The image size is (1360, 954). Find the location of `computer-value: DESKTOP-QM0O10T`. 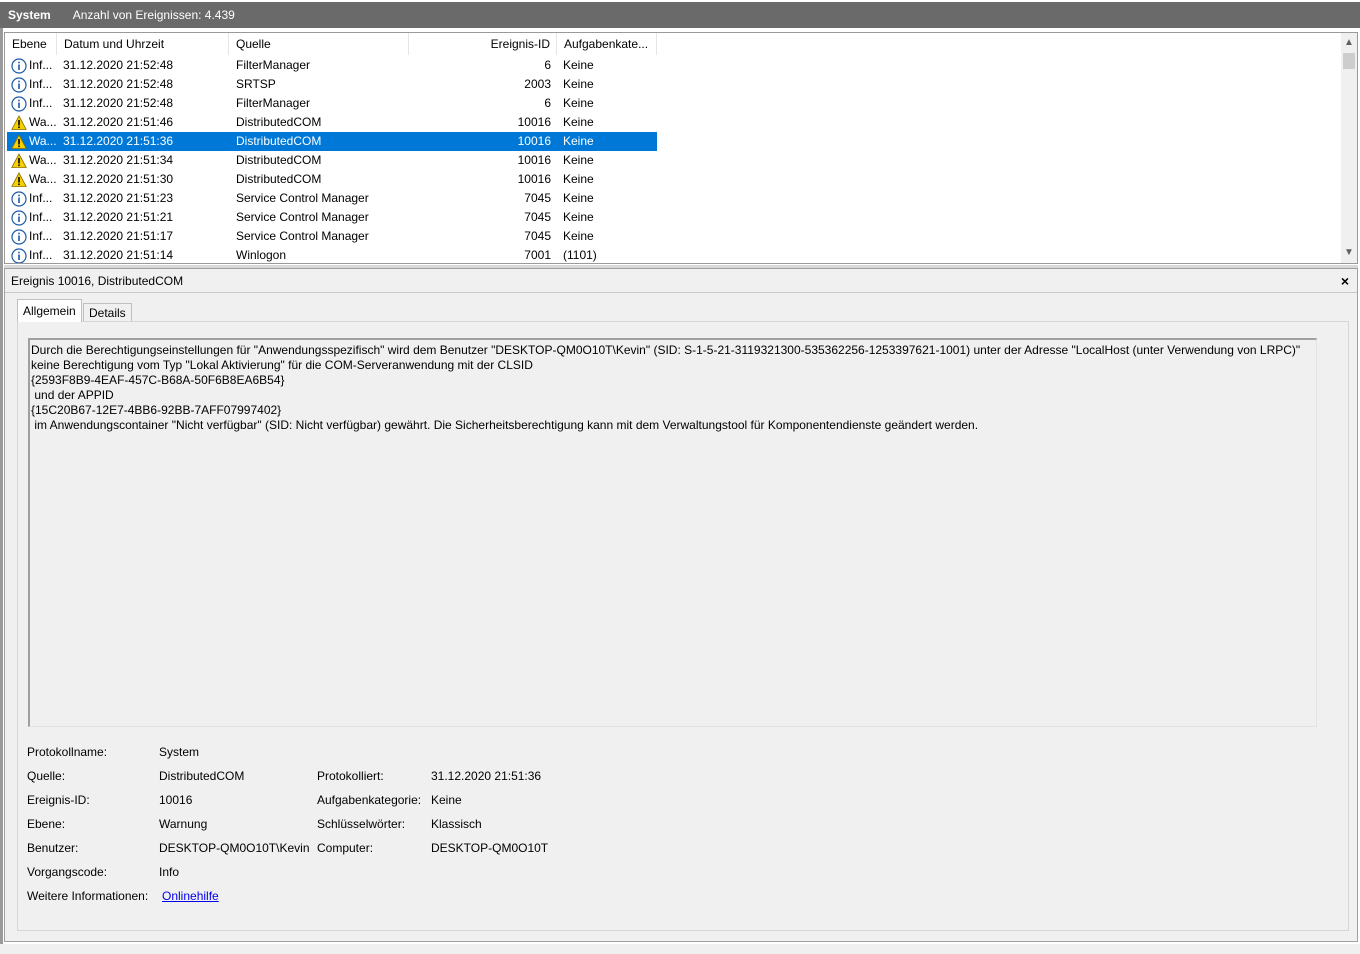

computer-value: DESKTOP-QM0O10T is located at coordinates (490, 848).